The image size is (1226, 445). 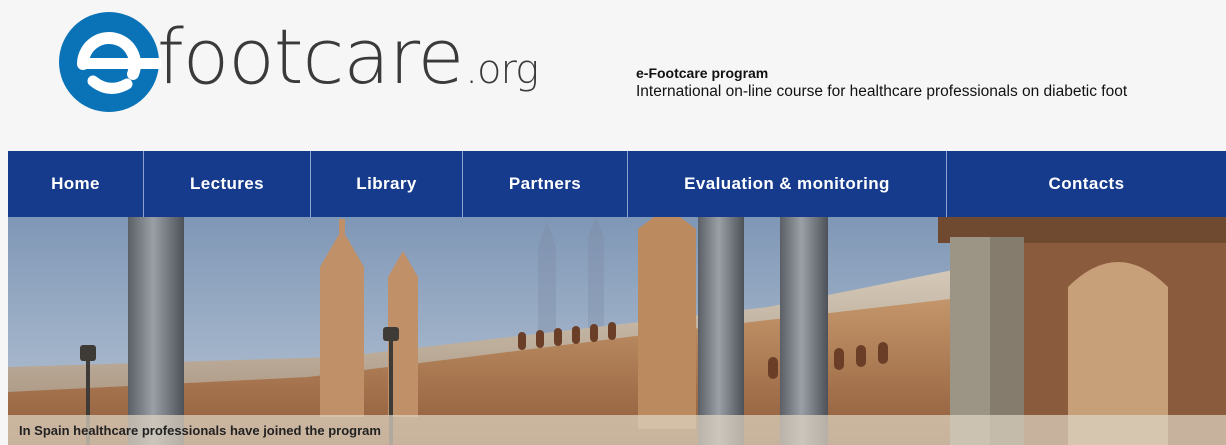 I want to click on logo-word: footcare, so click(x=310, y=56).